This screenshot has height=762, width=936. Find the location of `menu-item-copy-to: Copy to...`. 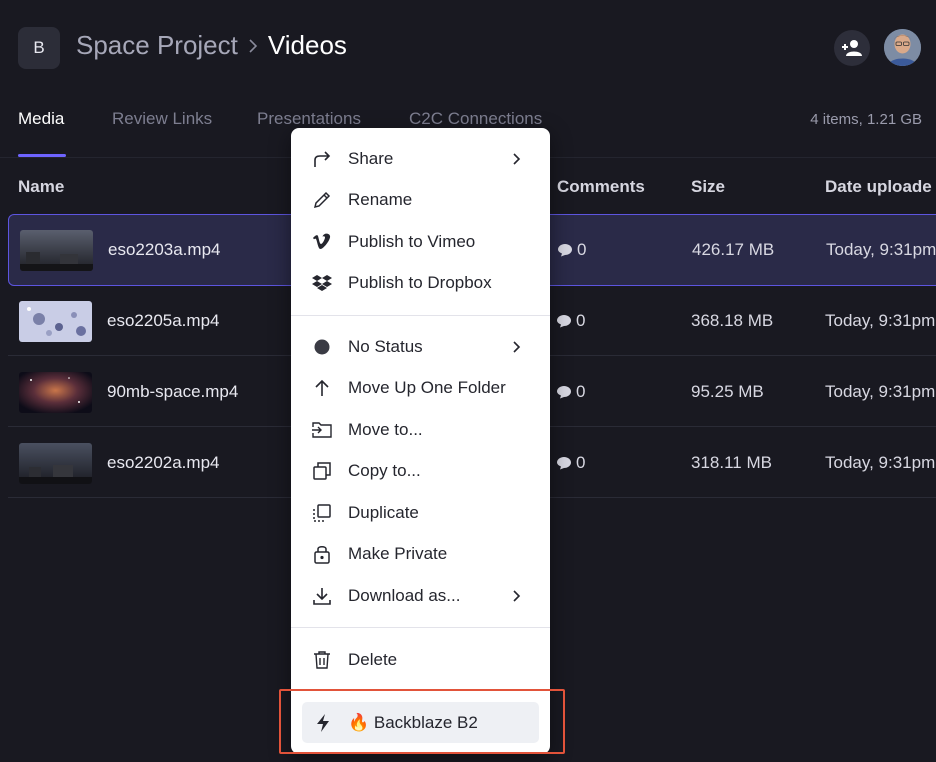

menu-item-copy-to: Copy to... is located at coordinates (420, 471).